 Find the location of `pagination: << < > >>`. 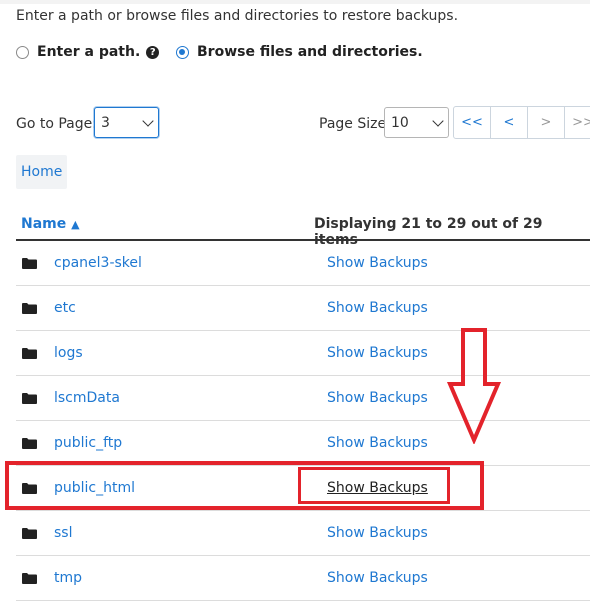

pagination: << < > >> is located at coordinates (521, 122).